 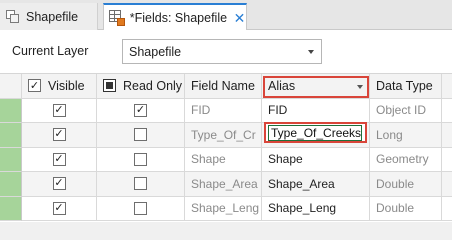 I want to click on read-only-checkbox: ✓, so click(x=140, y=110).